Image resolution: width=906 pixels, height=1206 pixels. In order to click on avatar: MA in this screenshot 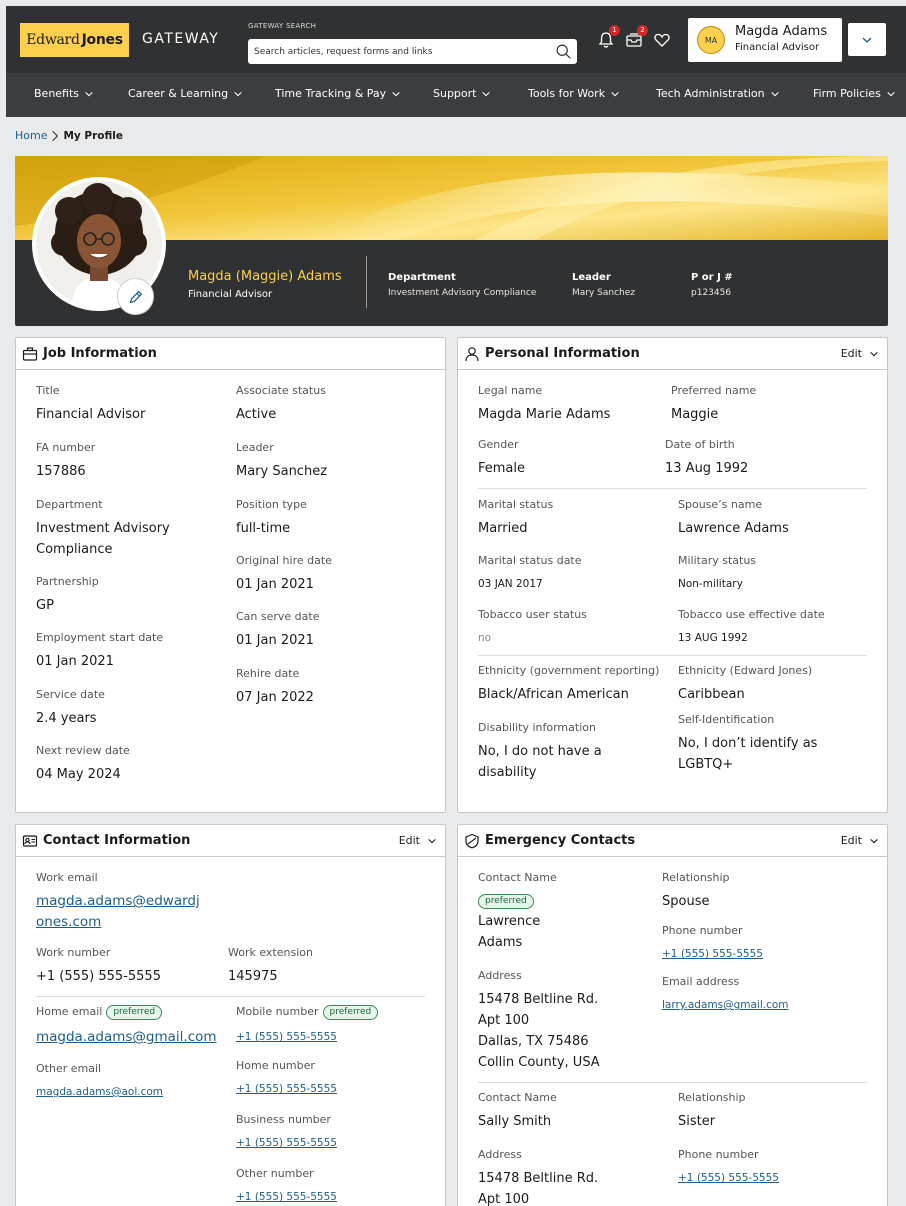, I will do `click(711, 40)`.